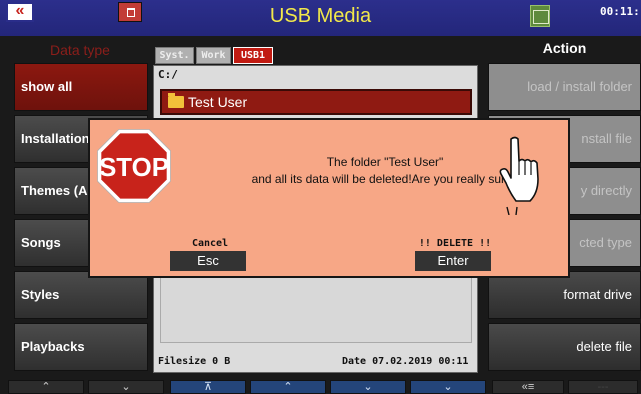 This screenshot has height=394, width=641. What do you see at coordinates (620, 11) in the screenshot?
I see `clock: 00:11:` at bounding box center [620, 11].